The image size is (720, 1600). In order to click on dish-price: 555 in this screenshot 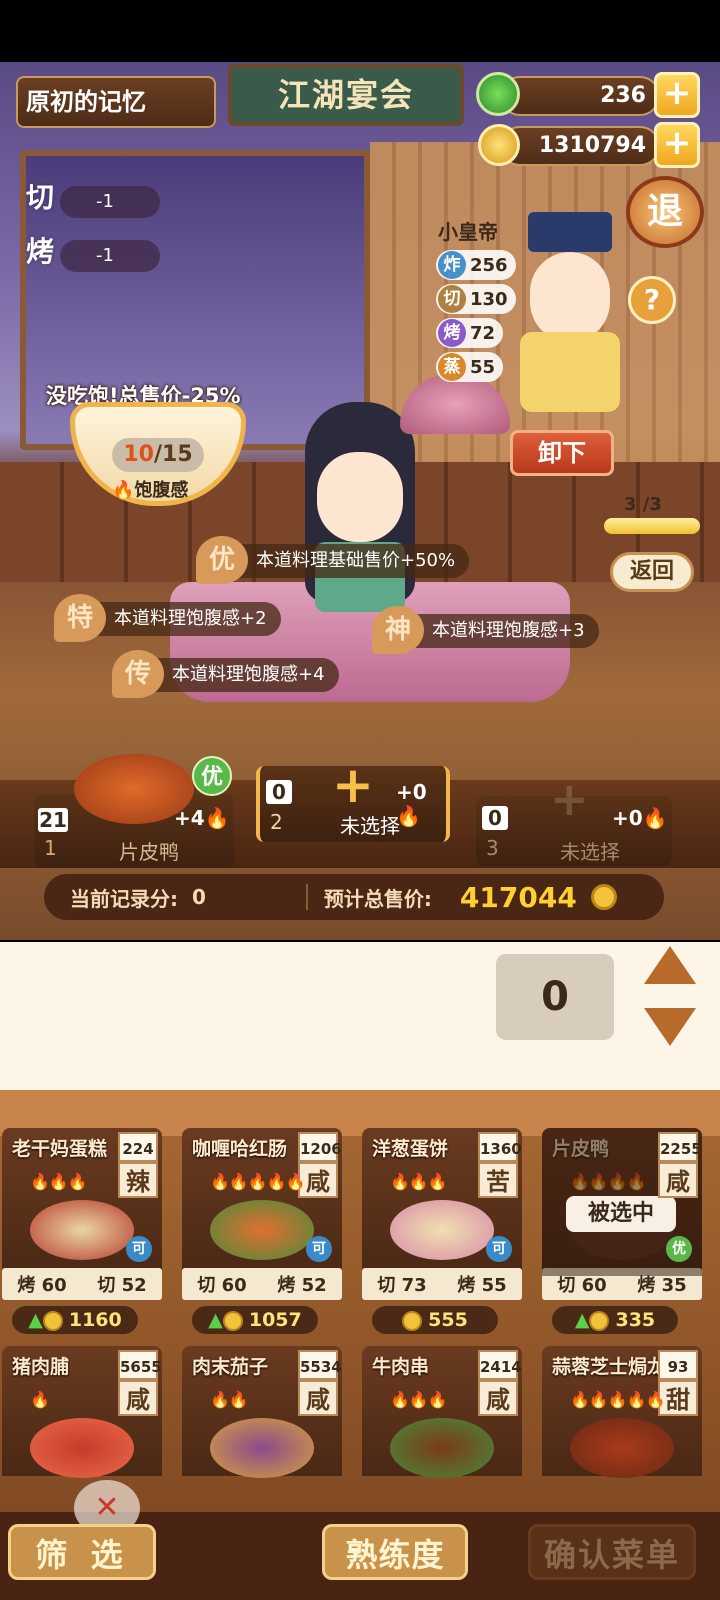, I will do `click(435, 1320)`.